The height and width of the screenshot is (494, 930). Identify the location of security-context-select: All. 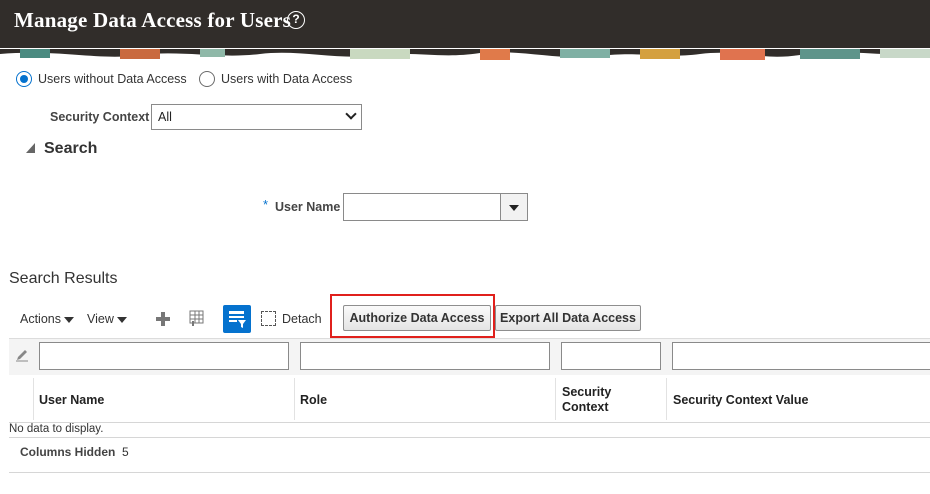
(256, 117).